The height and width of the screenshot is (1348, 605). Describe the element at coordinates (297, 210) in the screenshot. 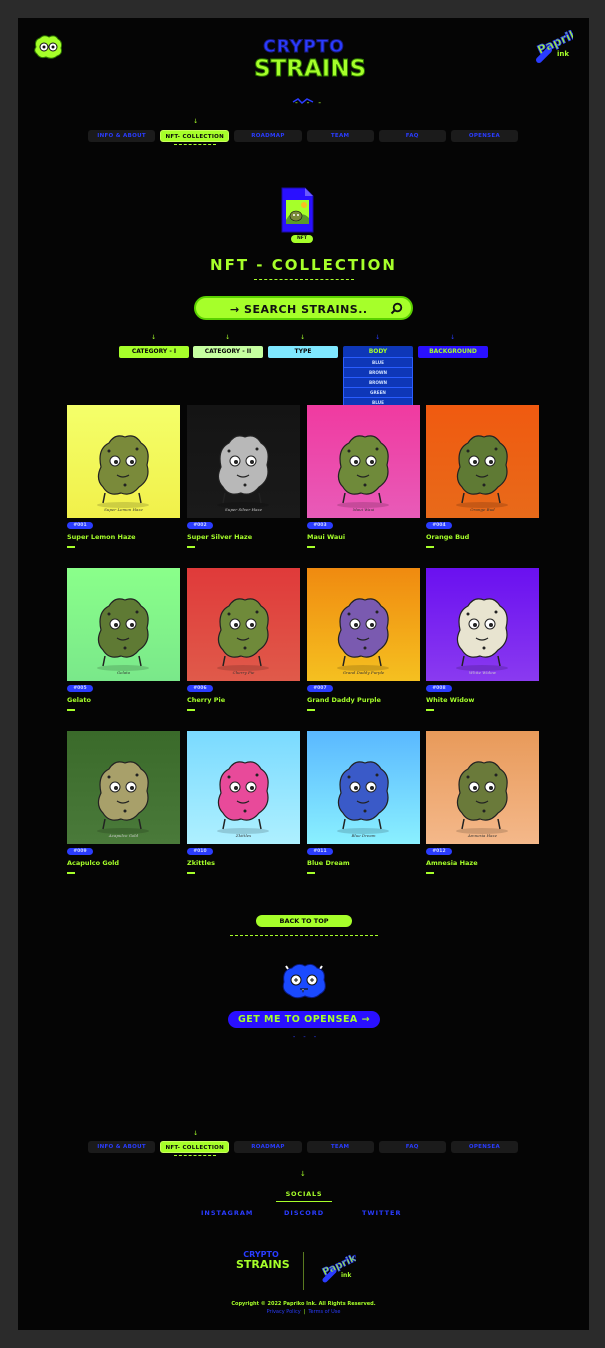

I see `nft-image-file-icon` at that location.